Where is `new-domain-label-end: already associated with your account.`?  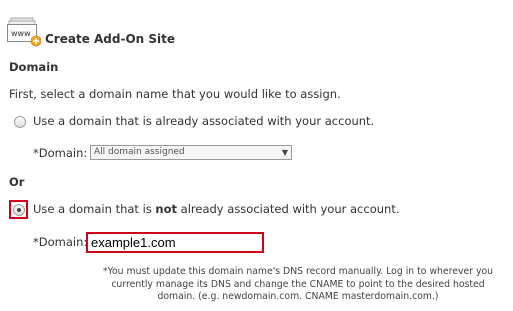 new-domain-label-end: already associated with your account. is located at coordinates (288, 209).